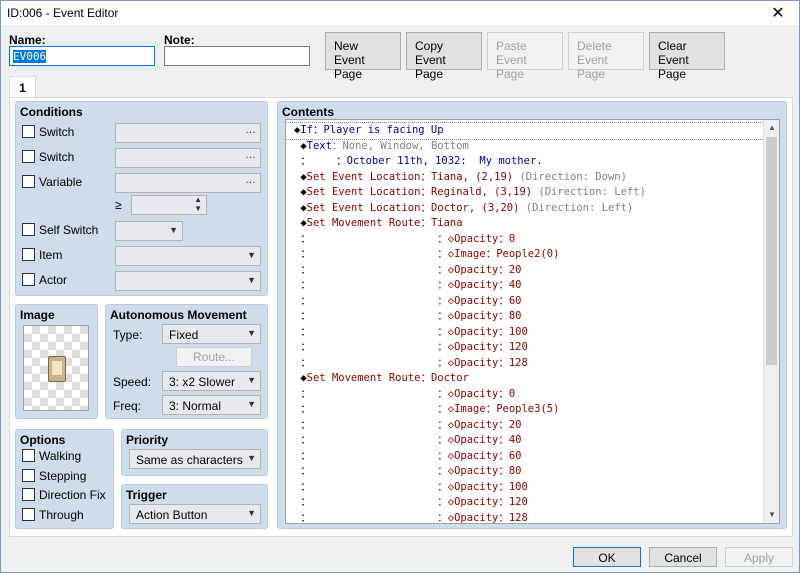 The height and width of the screenshot is (573, 800). Describe the element at coordinates (606, 56) in the screenshot. I see `delete-event-page-button: Delete Event Page` at that location.